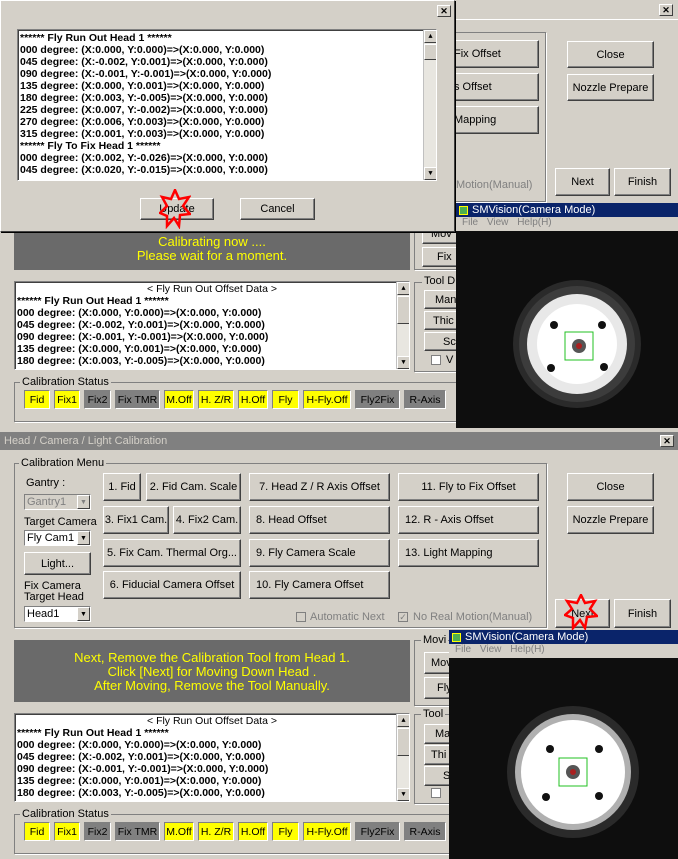  Describe the element at coordinates (403, 617) in the screenshot. I see `no-real-motion-checkbox: ✓` at that location.